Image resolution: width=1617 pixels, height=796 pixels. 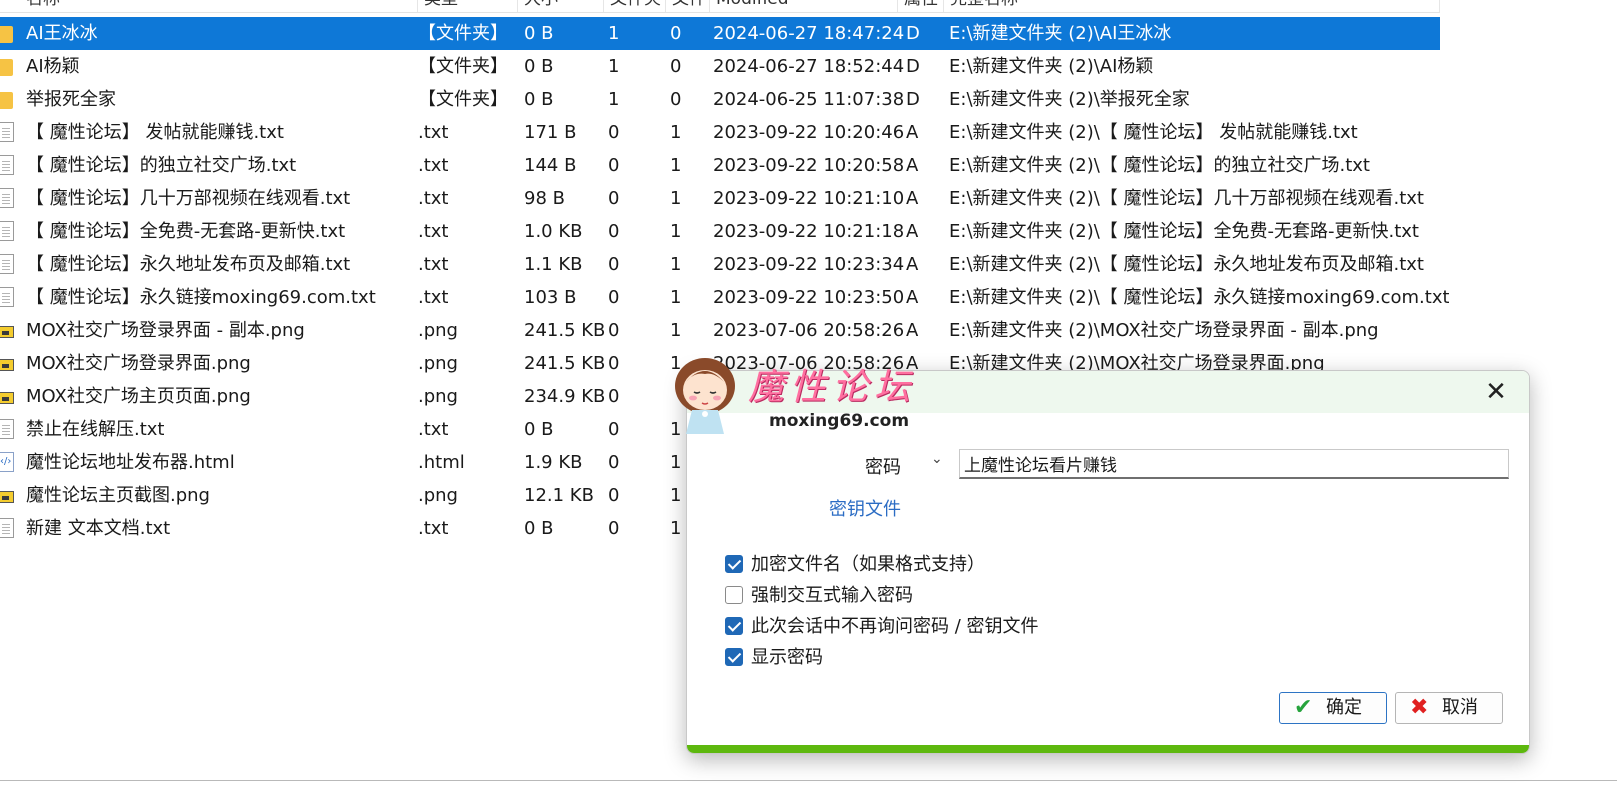 What do you see at coordinates (804, 6) in the screenshot?
I see `column-header-modified: Modified` at bounding box center [804, 6].